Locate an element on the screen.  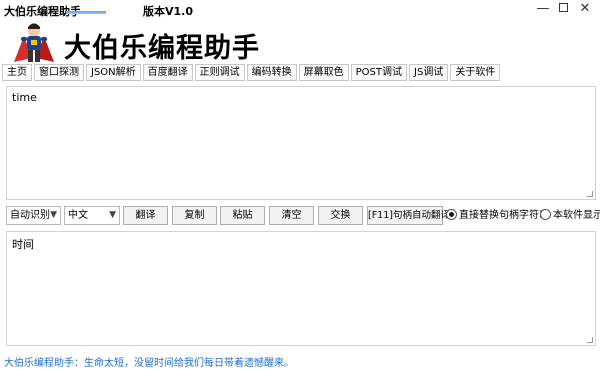
source-language-select: 自动识别 ▼ is located at coordinates (33, 215).